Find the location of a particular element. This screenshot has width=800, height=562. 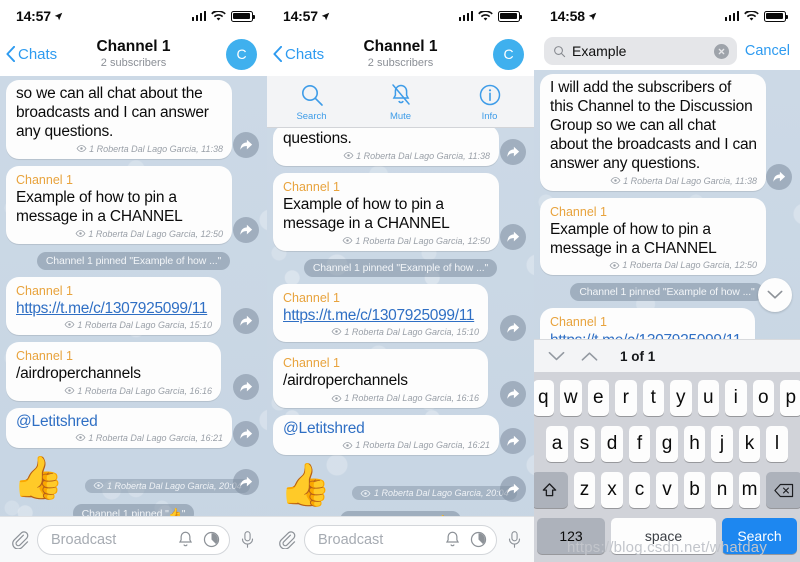

key-g: g is located at coordinates (667, 444).